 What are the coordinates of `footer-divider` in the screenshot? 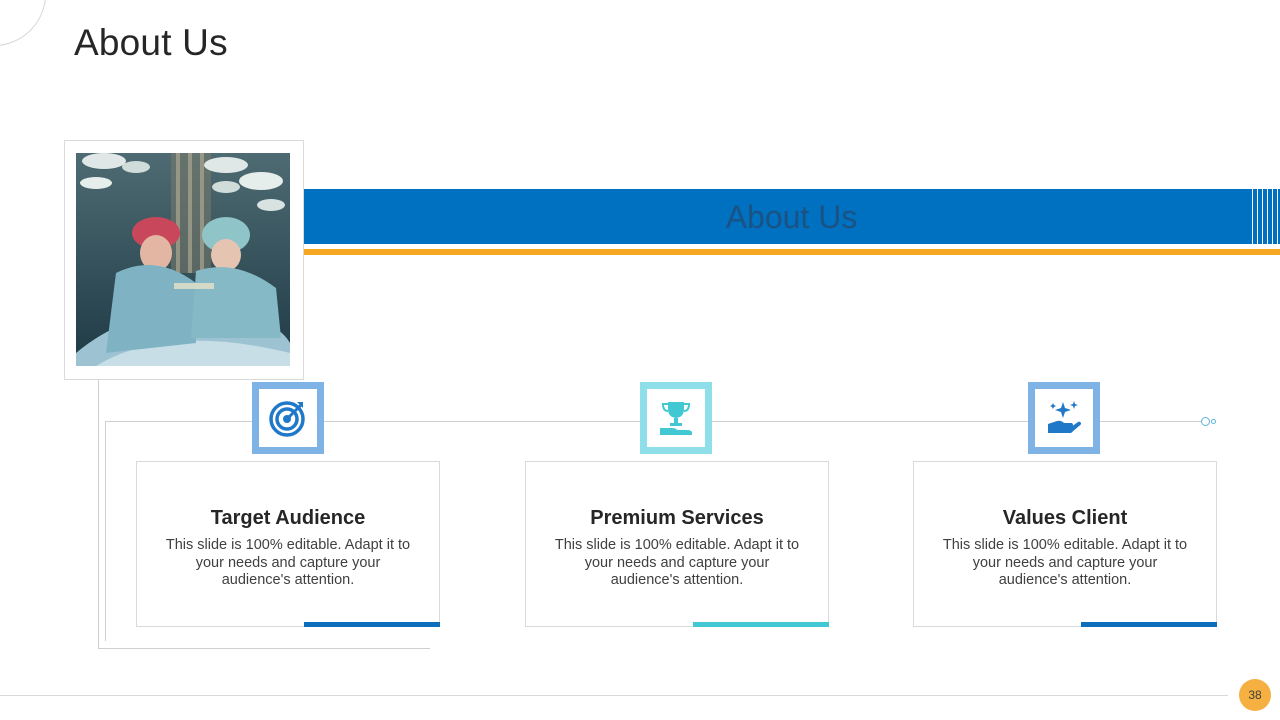 It's located at (614, 695).